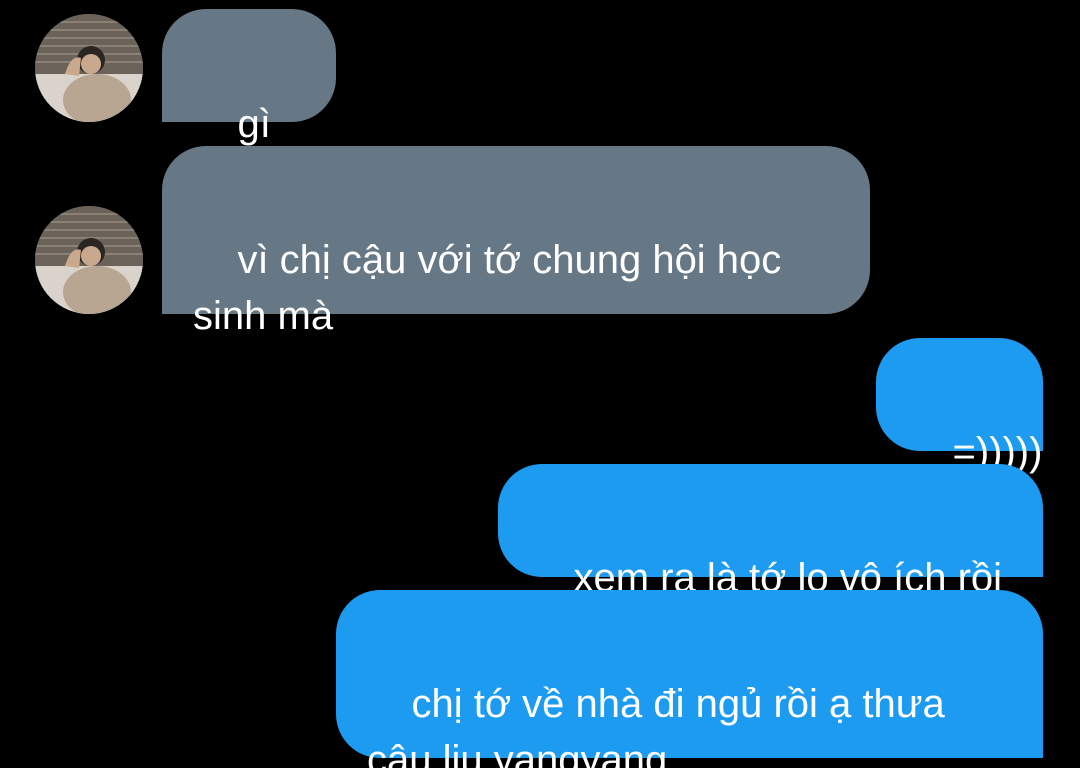  What do you see at coordinates (249, 105) in the screenshot?
I see `message-bubble-incoming: gì thế` at bounding box center [249, 105].